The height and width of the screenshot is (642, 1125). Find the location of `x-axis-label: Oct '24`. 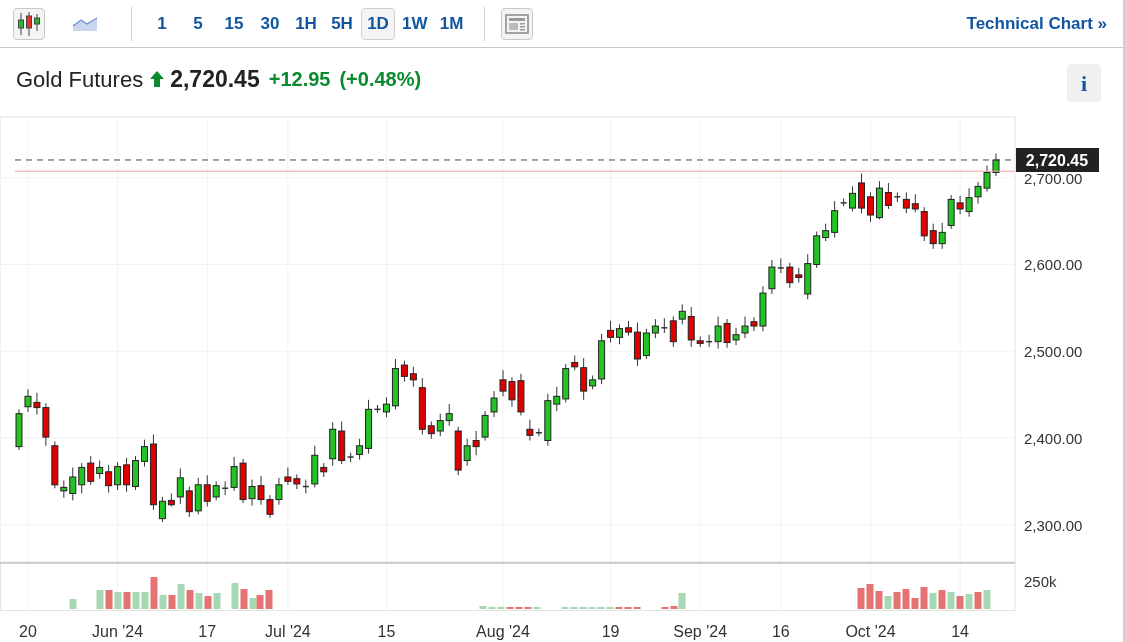

x-axis-label: Oct '24 is located at coordinates (870, 631).